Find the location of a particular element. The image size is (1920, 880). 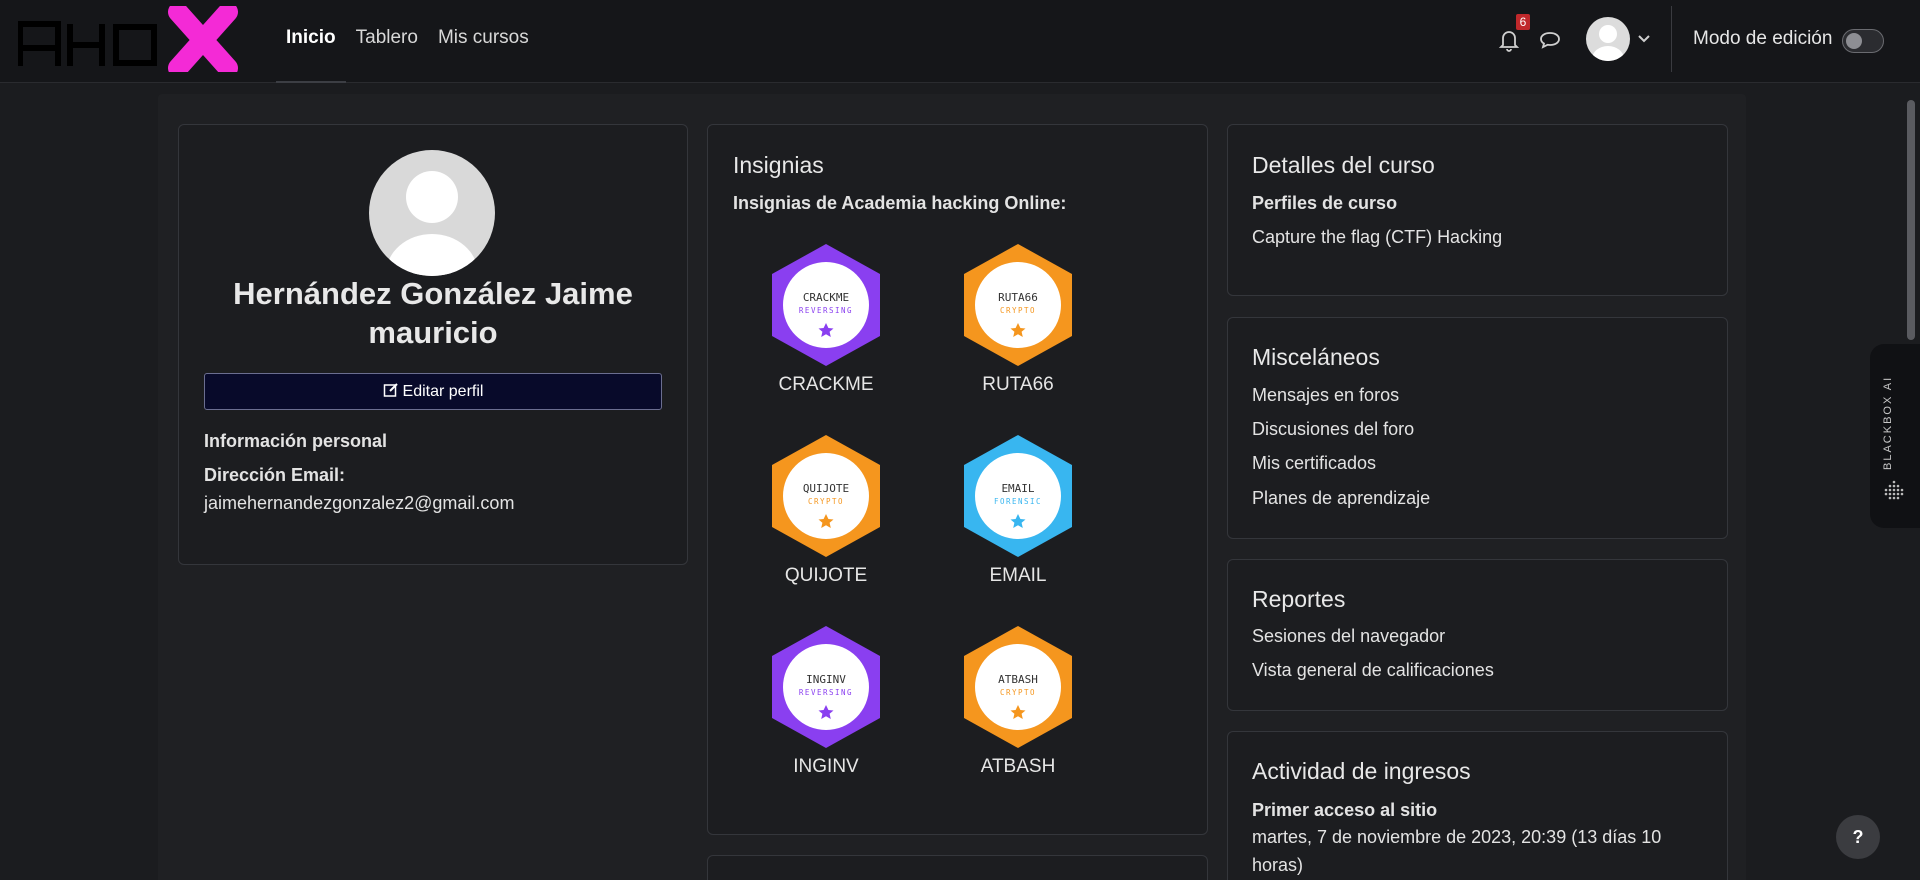

reports-title: Reportes is located at coordinates (1299, 599).